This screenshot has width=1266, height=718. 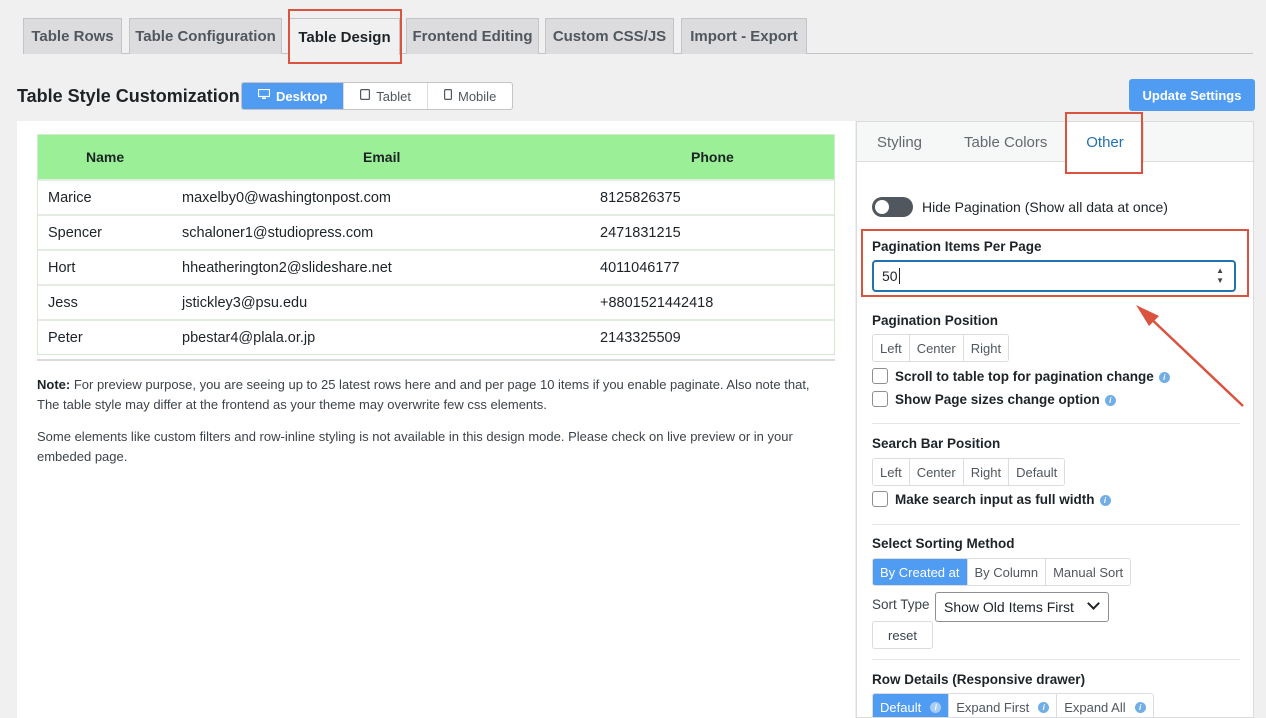 I want to click on tablet-icon, so click(x=365, y=96).